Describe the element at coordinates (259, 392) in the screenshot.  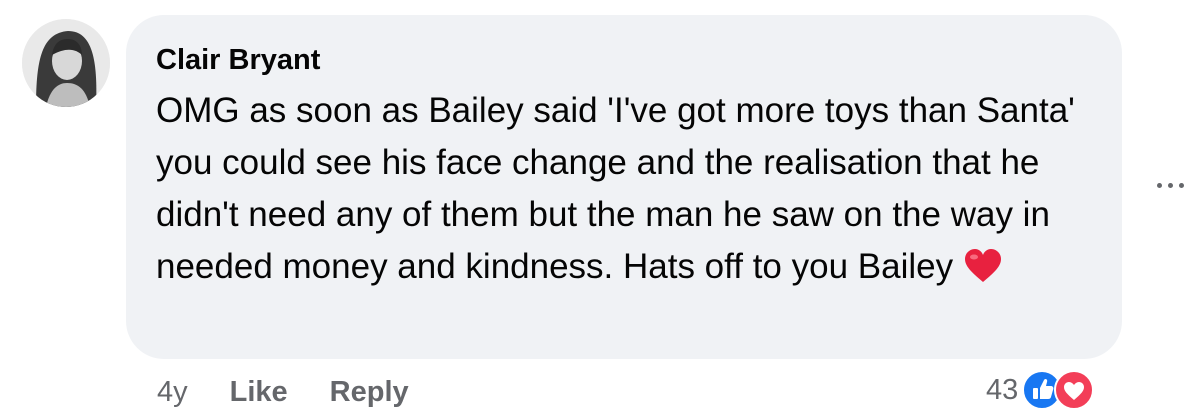
I see `like-button: Like` at that location.